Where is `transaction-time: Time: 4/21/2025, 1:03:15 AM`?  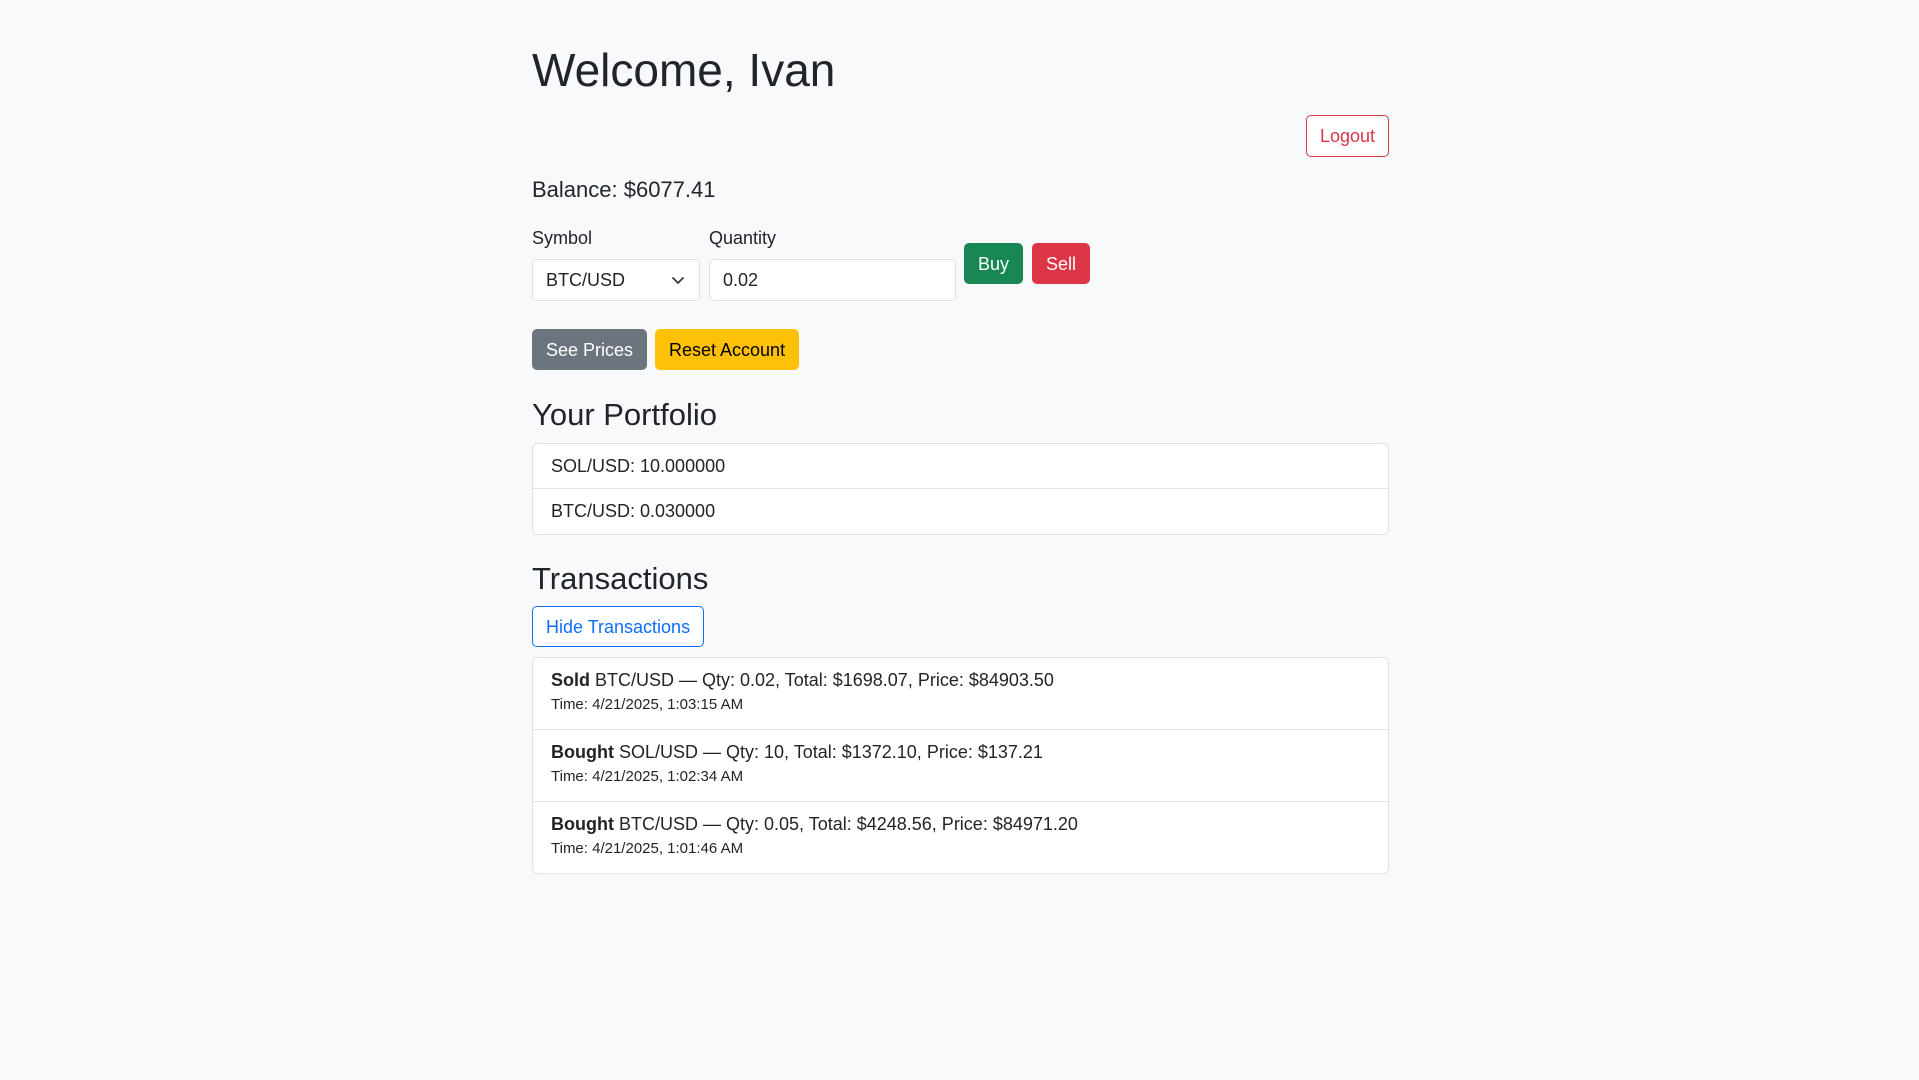
transaction-time: Time: 4/21/2025, 1:03:15 AM is located at coordinates (647, 704).